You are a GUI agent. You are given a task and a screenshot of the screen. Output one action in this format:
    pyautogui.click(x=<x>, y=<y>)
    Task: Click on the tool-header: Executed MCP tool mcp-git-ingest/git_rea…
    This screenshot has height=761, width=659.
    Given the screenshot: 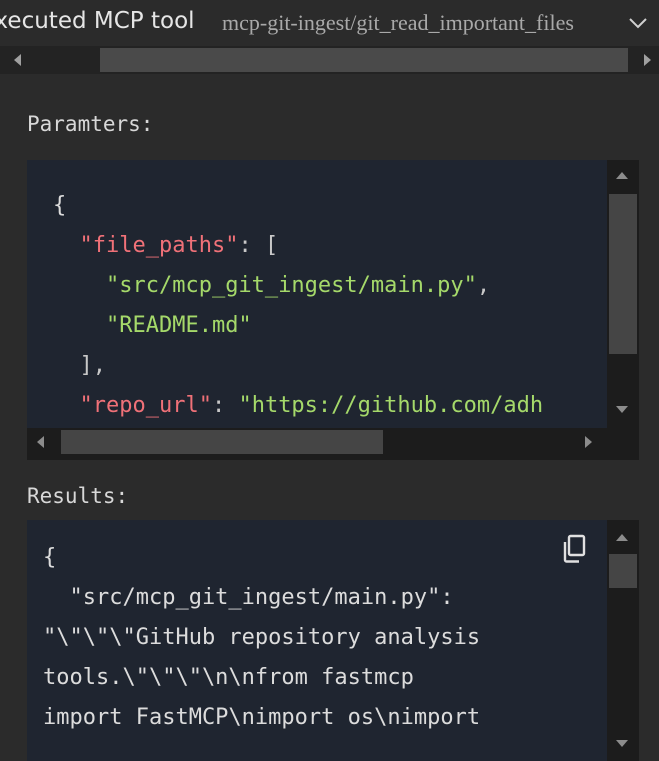 What is the action you would take?
    pyautogui.click(x=329, y=24)
    